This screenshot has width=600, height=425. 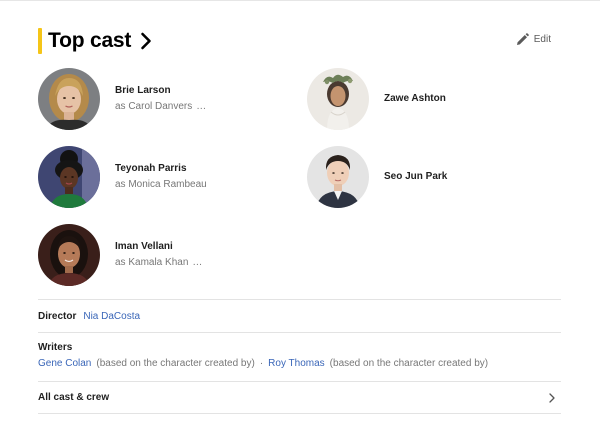 I want to click on actor-name-link: Brie Larson, so click(x=160, y=91).